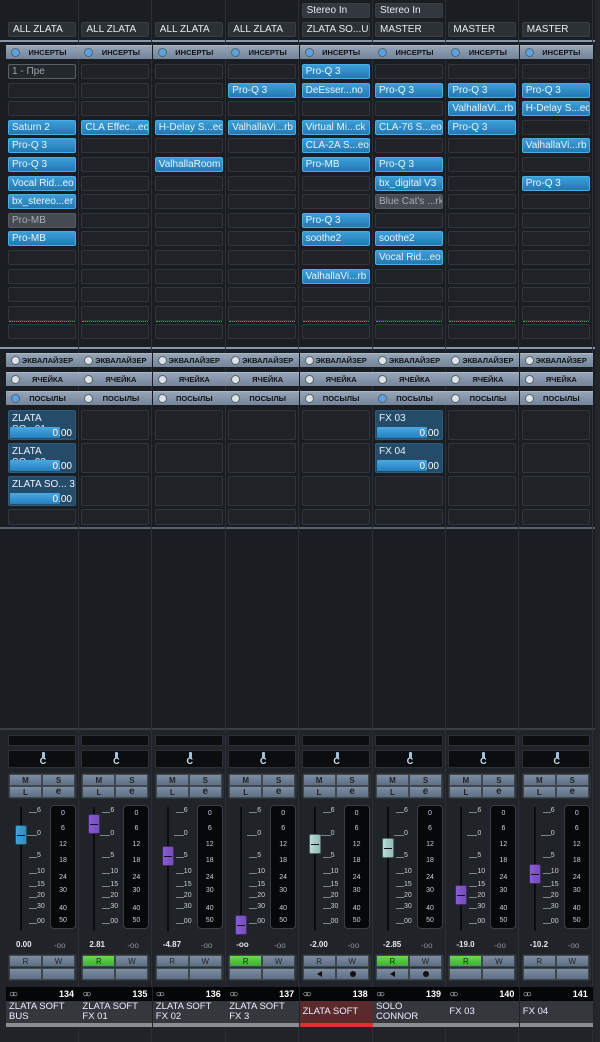 Image resolution: width=600 pixels, height=1042 pixels. What do you see at coordinates (42, 71) in the screenshot?
I see `insert-slot: 1 - Пре` at bounding box center [42, 71].